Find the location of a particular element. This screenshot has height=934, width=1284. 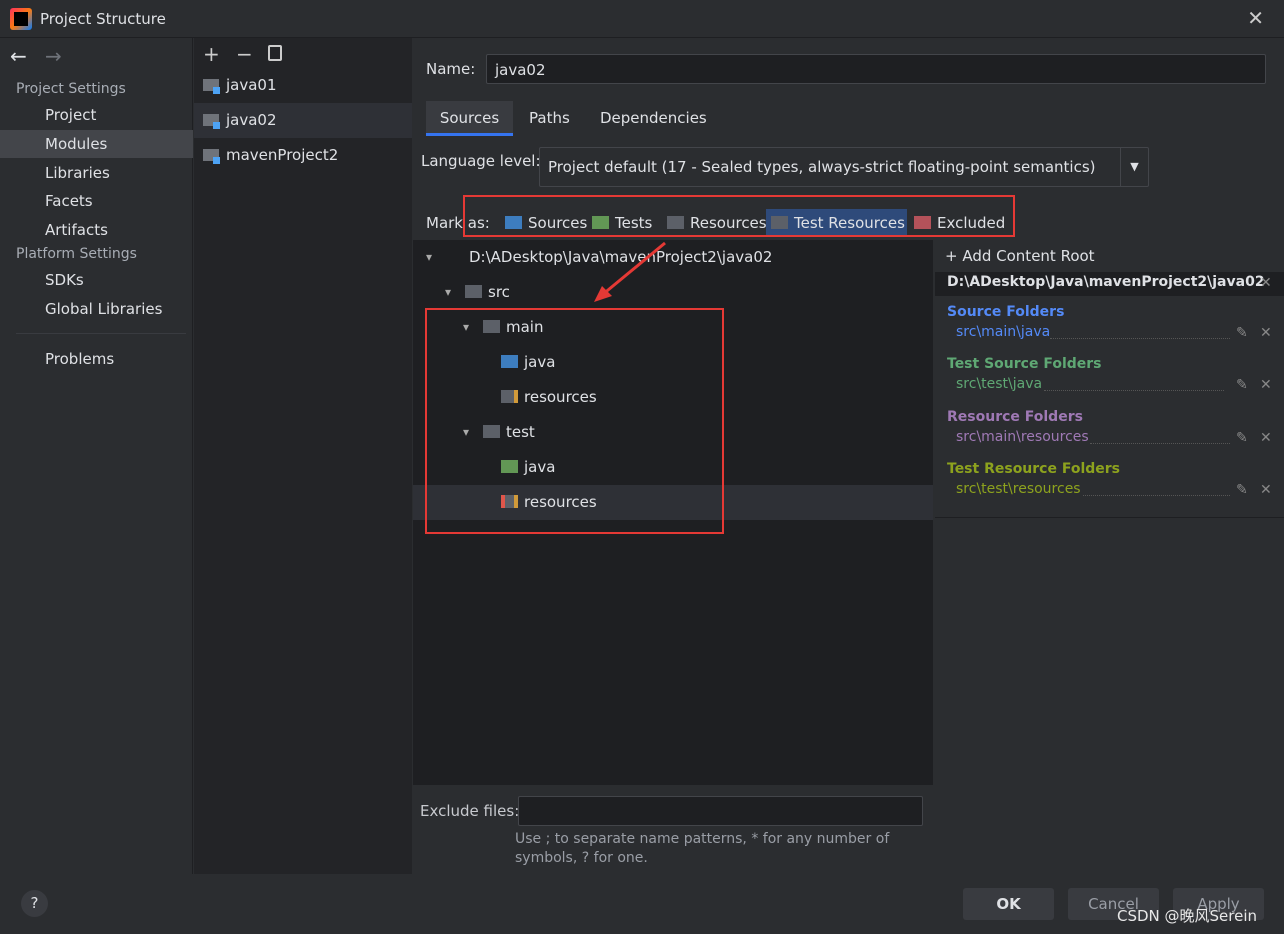

back-icon: ← is located at coordinates (18, 56).